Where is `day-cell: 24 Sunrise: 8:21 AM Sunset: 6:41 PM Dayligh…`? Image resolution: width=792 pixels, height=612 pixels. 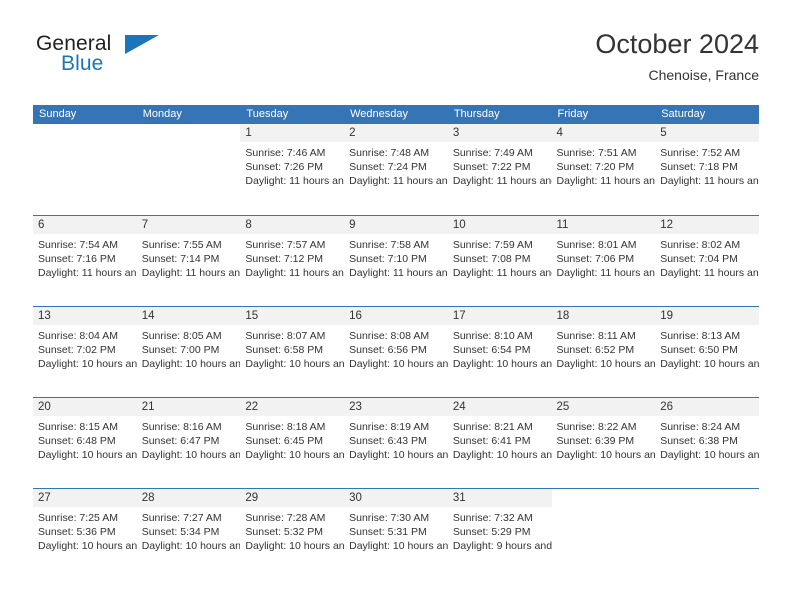
day-cell: 24 Sunrise: 8:21 AM Sunset: 6:41 PM Dayligh… is located at coordinates (499, 442).